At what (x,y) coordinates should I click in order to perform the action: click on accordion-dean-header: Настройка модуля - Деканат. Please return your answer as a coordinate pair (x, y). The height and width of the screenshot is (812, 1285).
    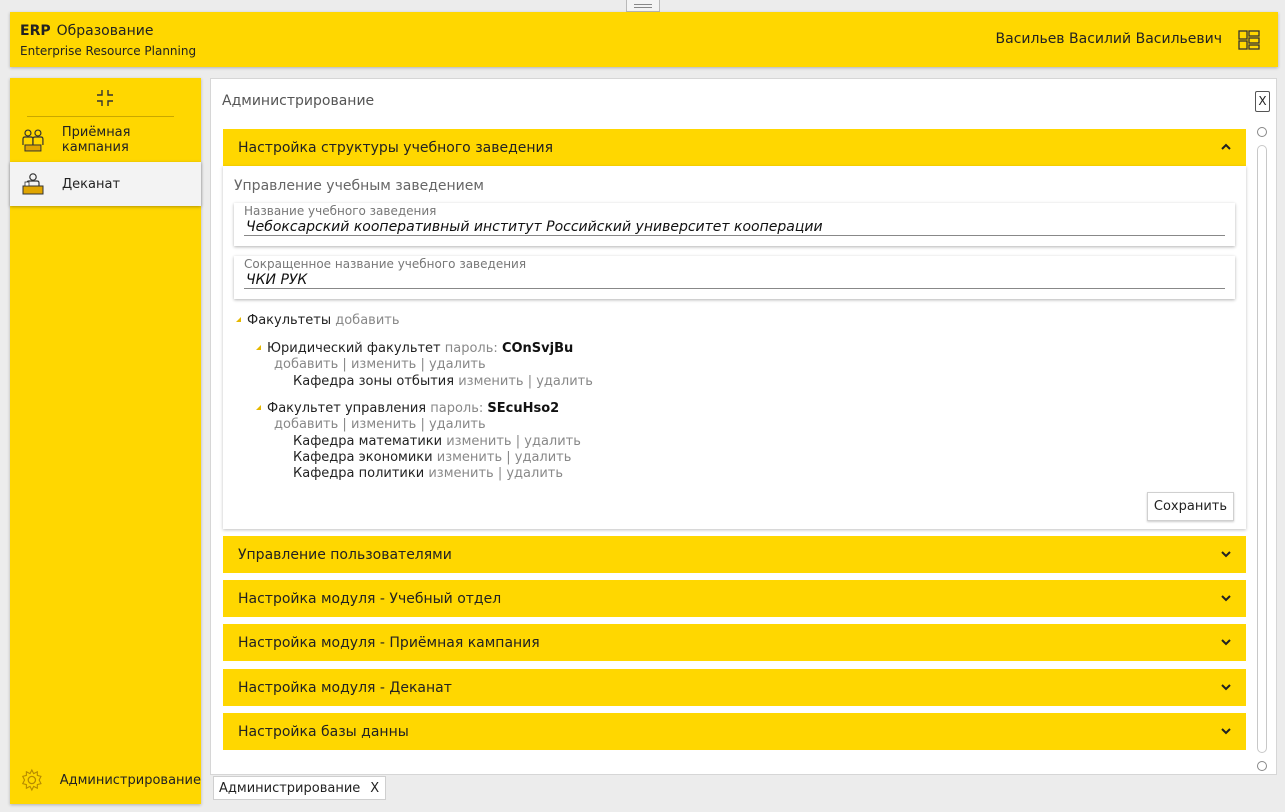
    Looking at the image, I should click on (734, 687).